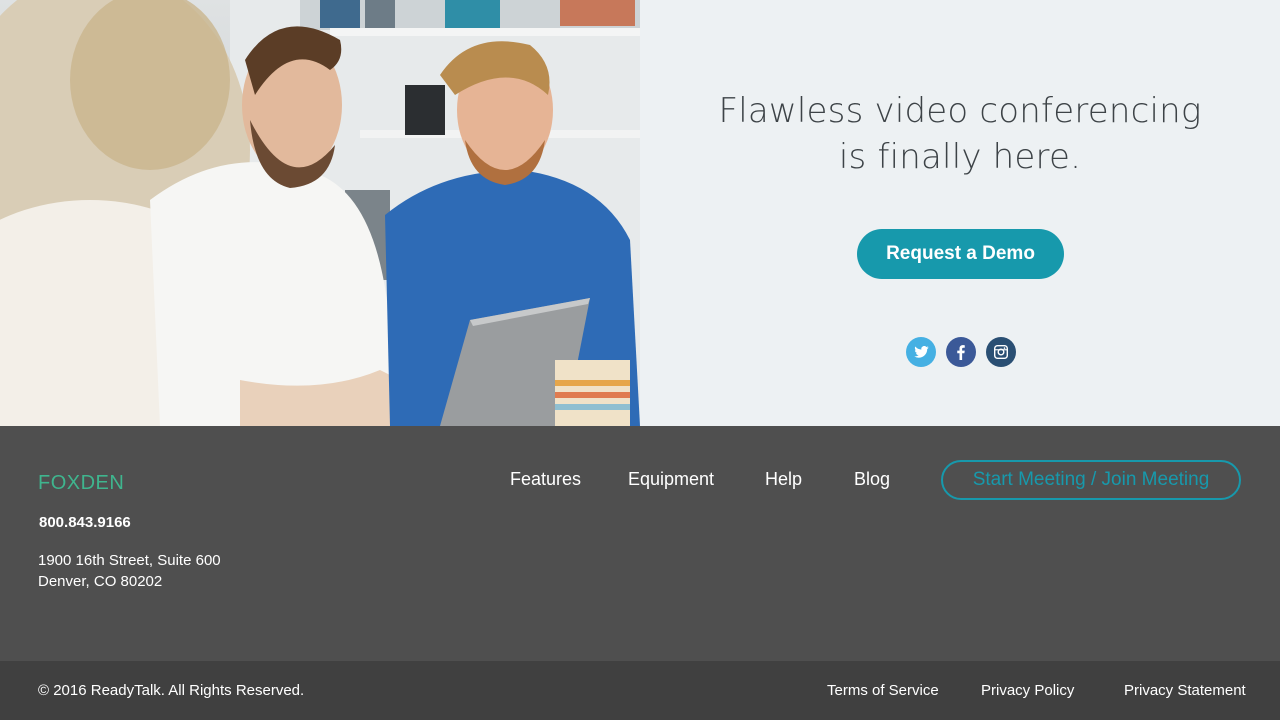 This screenshot has width=1280, height=720. What do you see at coordinates (872, 479) in the screenshot?
I see `nav-blog: Blog` at bounding box center [872, 479].